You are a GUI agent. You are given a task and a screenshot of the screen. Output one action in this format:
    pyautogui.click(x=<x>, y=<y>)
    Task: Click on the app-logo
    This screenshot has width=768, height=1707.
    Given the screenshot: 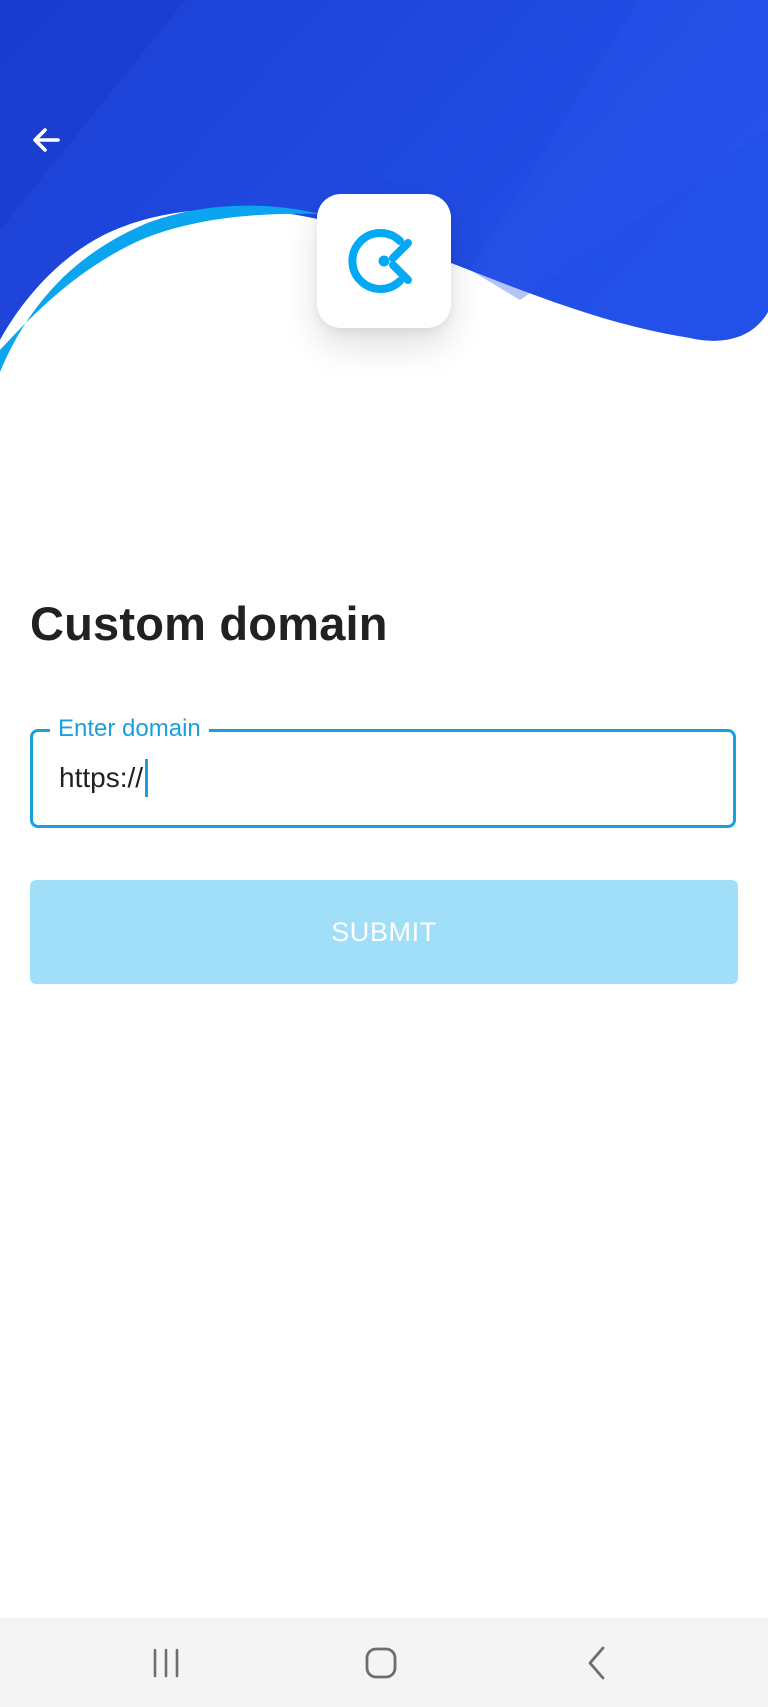 What is the action you would take?
    pyautogui.click(x=384, y=261)
    